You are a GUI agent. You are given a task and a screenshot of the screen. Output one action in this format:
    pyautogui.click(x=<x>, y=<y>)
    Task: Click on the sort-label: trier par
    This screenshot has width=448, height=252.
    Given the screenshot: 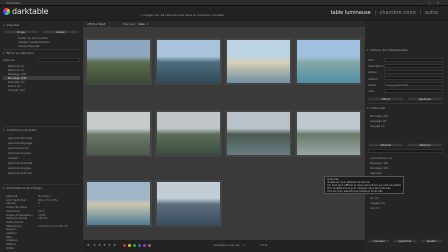 What is the action you would take?
    pyautogui.click(x=129, y=24)
    